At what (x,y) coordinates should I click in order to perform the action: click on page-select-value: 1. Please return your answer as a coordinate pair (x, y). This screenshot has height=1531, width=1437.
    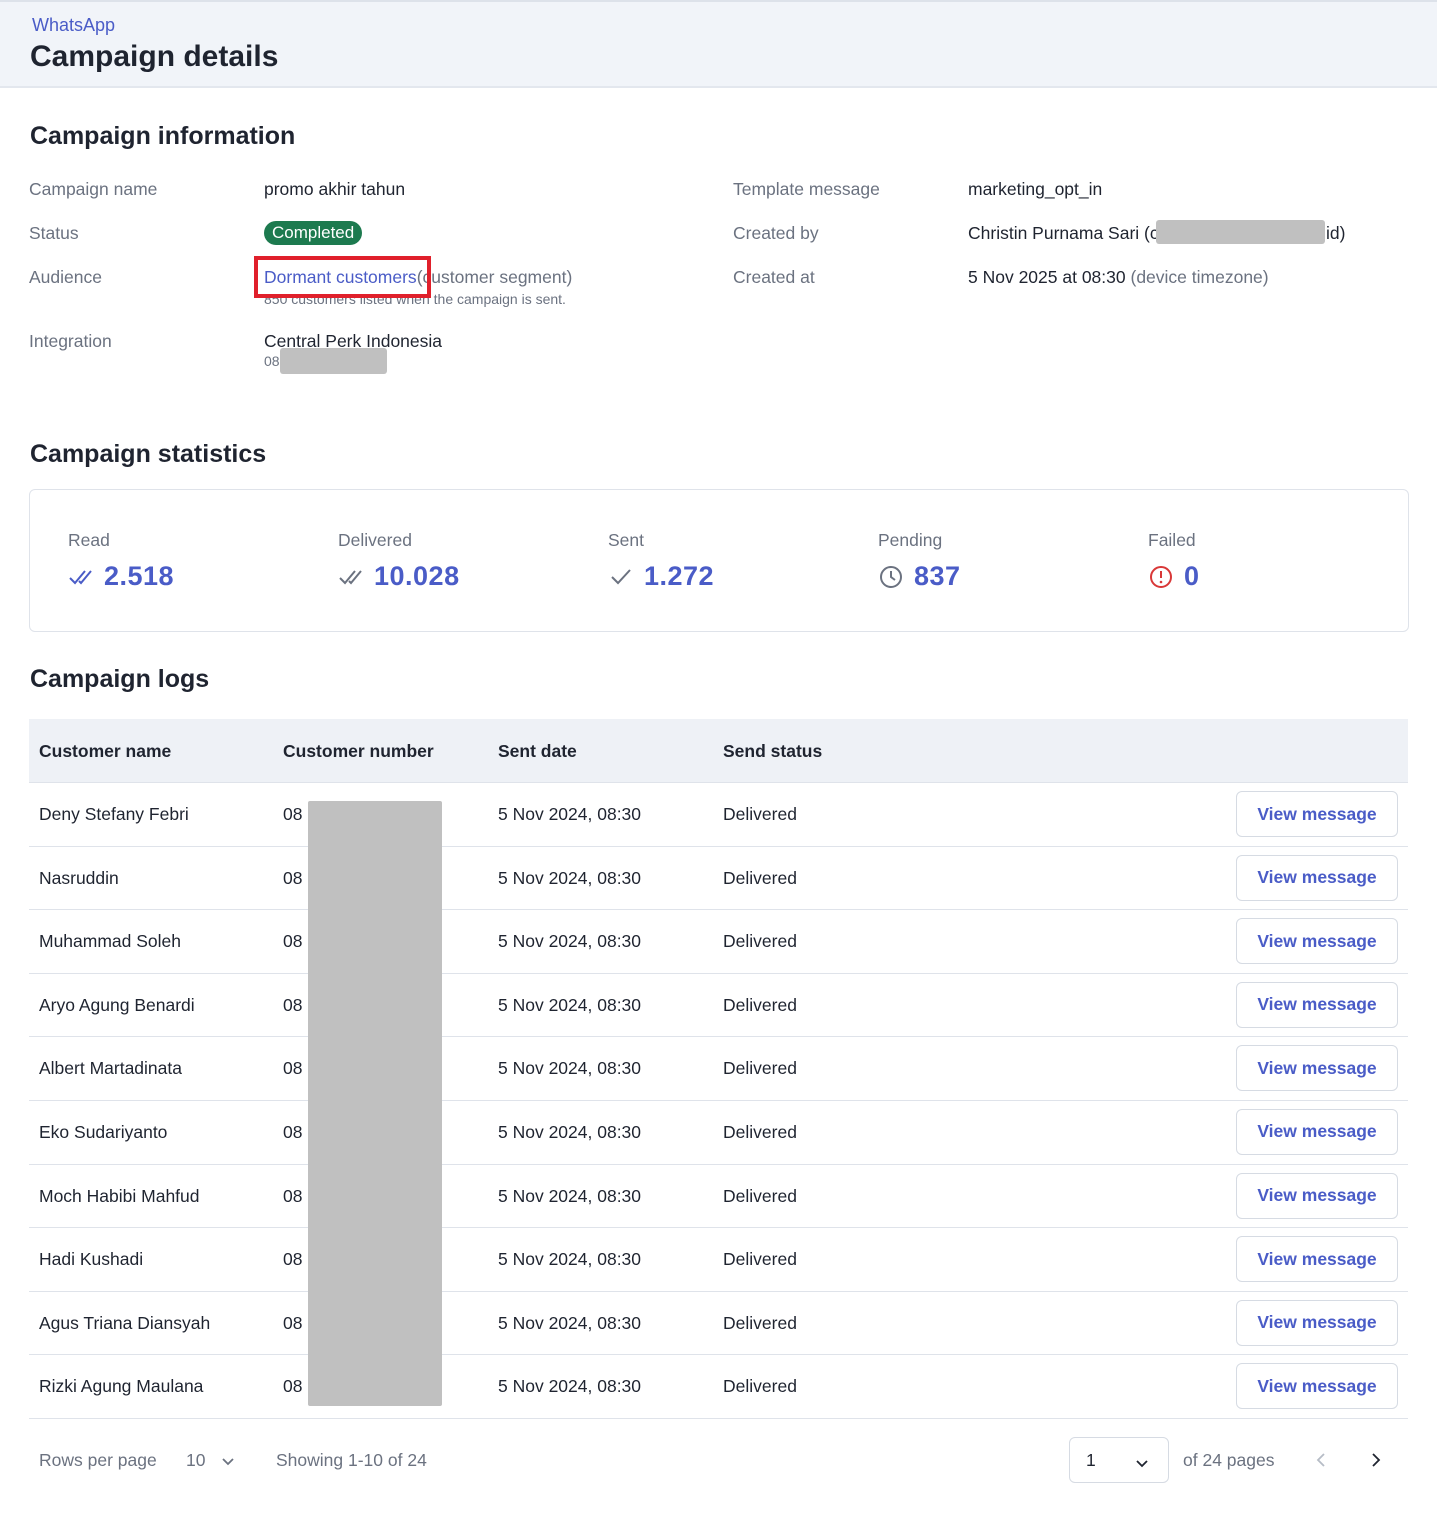
    Looking at the image, I should click on (1091, 1460).